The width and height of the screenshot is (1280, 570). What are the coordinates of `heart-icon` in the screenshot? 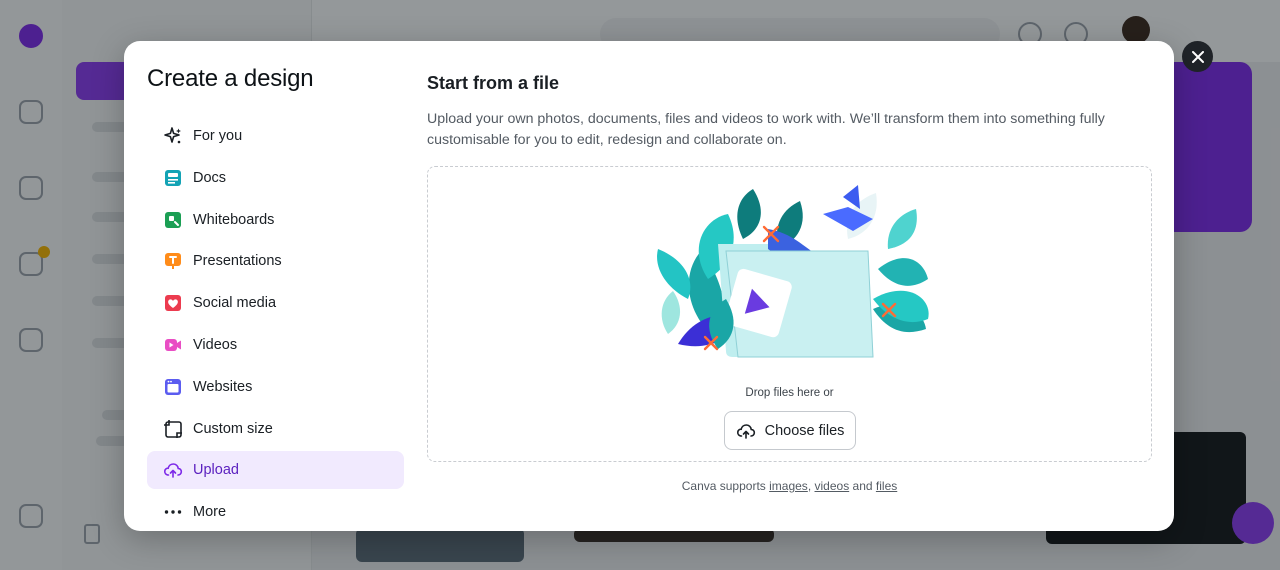 It's located at (173, 303).